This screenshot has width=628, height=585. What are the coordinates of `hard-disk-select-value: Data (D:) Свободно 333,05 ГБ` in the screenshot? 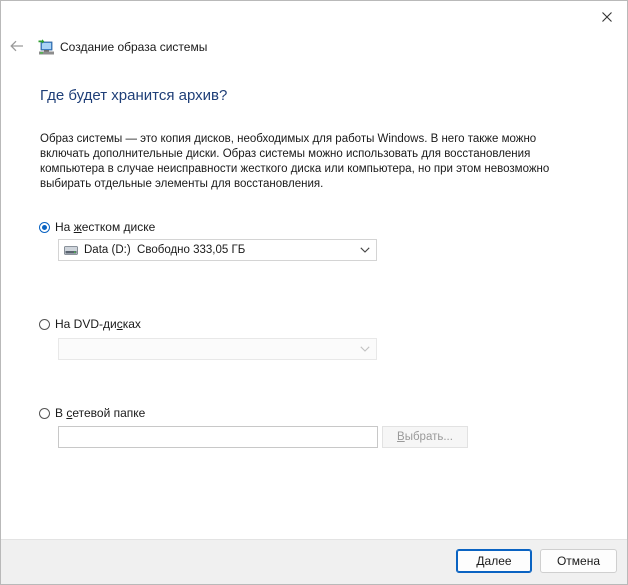 It's located at (165, 250).